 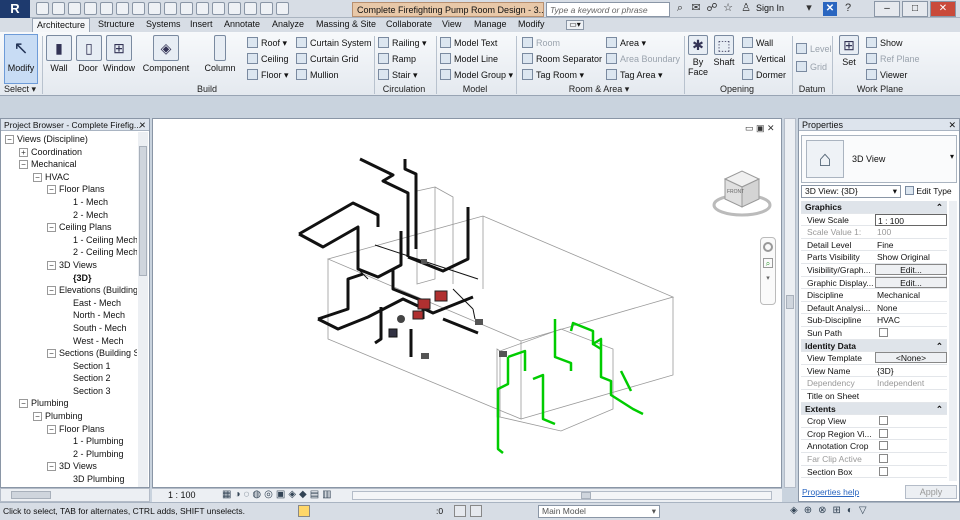 I want to click on help-icon: ?, so click(x=848, y=8).